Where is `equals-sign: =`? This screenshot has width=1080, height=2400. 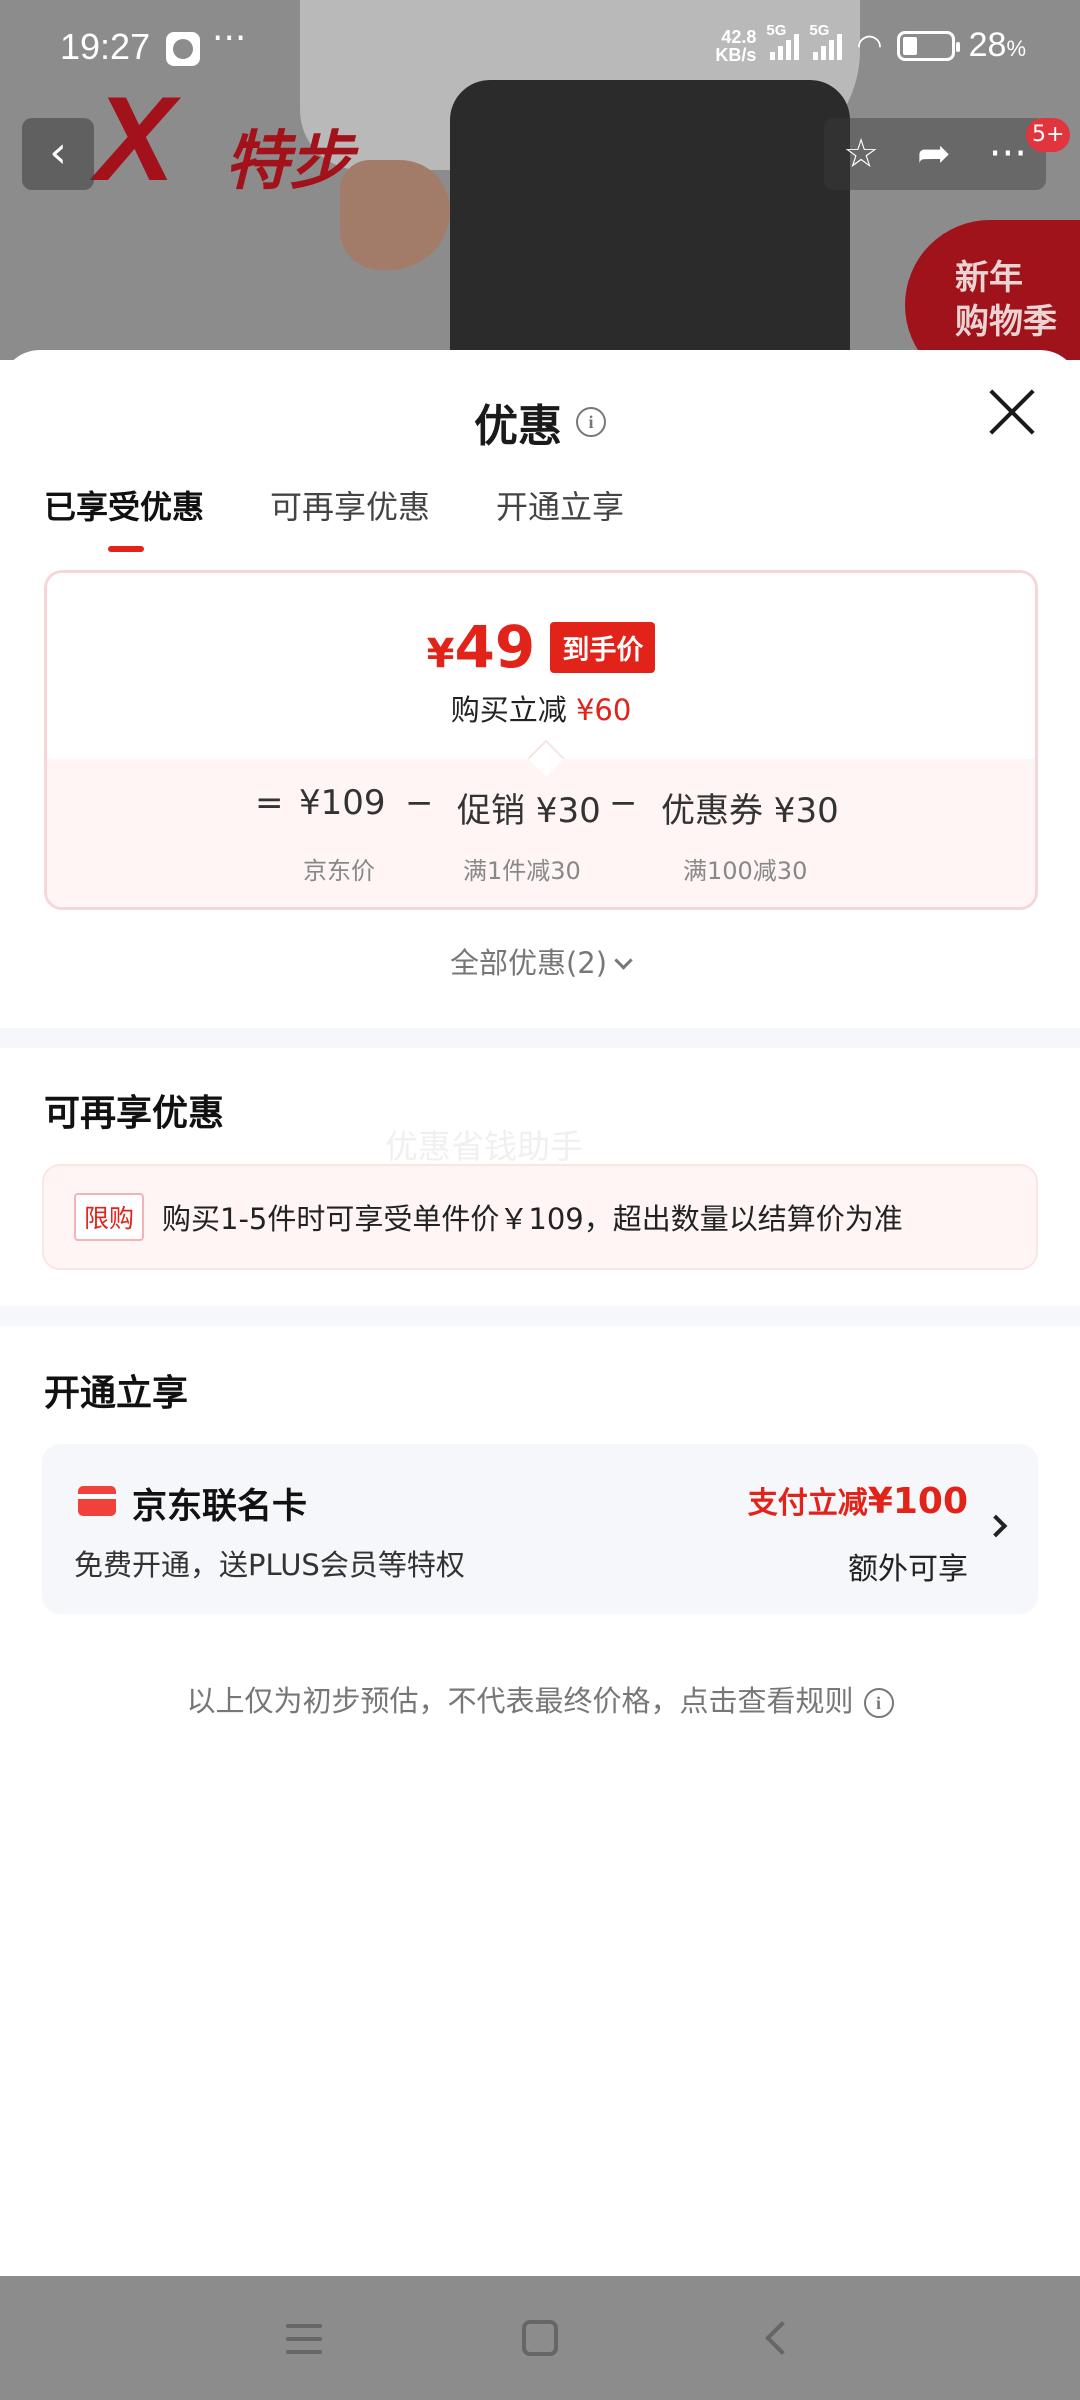
equals-sign: = is located at coordinates (269, 803).